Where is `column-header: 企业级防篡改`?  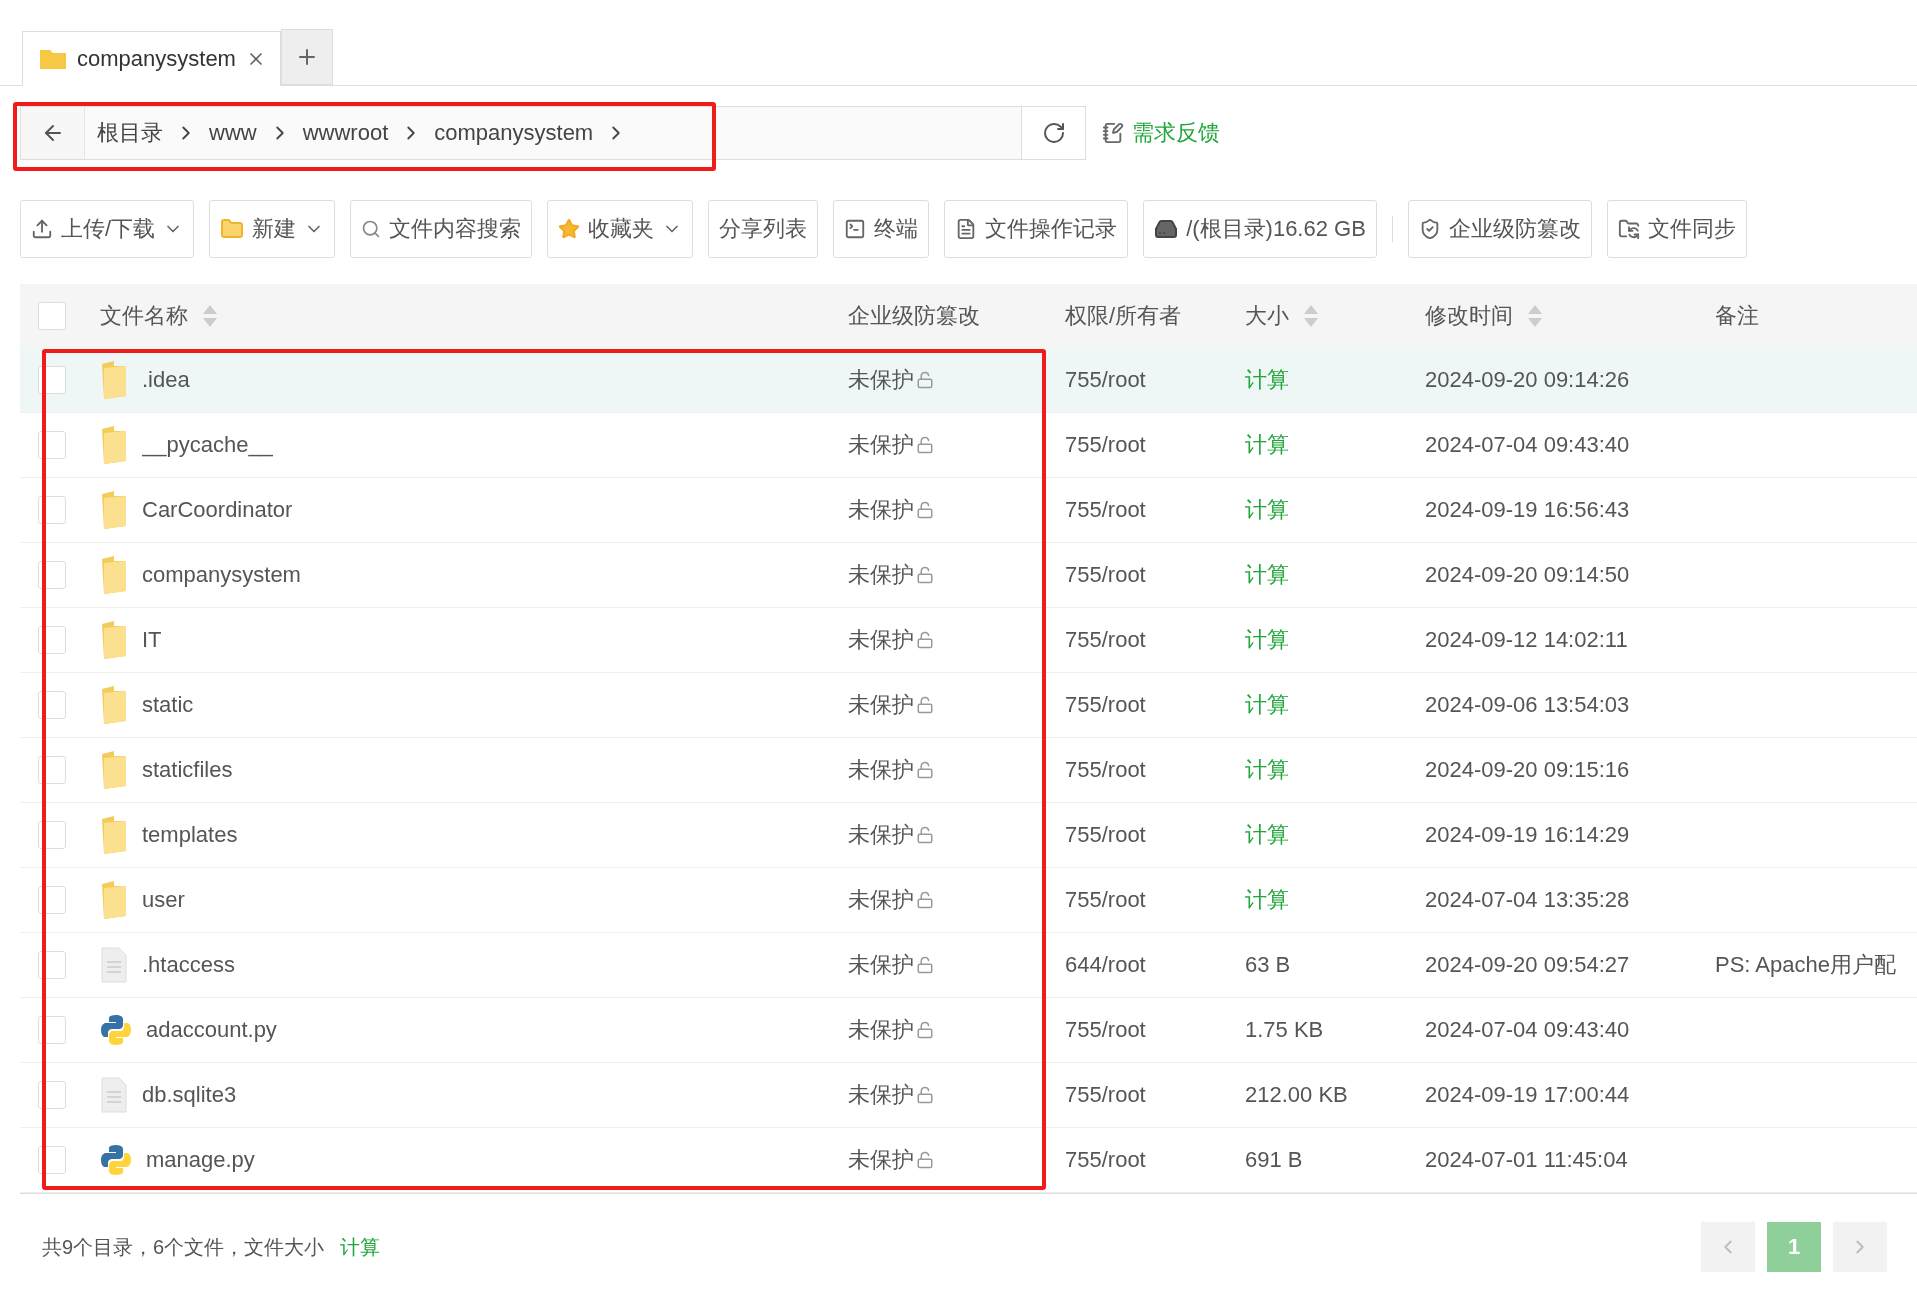 column-header: 企业级防篡改 is located at coordinates (914, 316).